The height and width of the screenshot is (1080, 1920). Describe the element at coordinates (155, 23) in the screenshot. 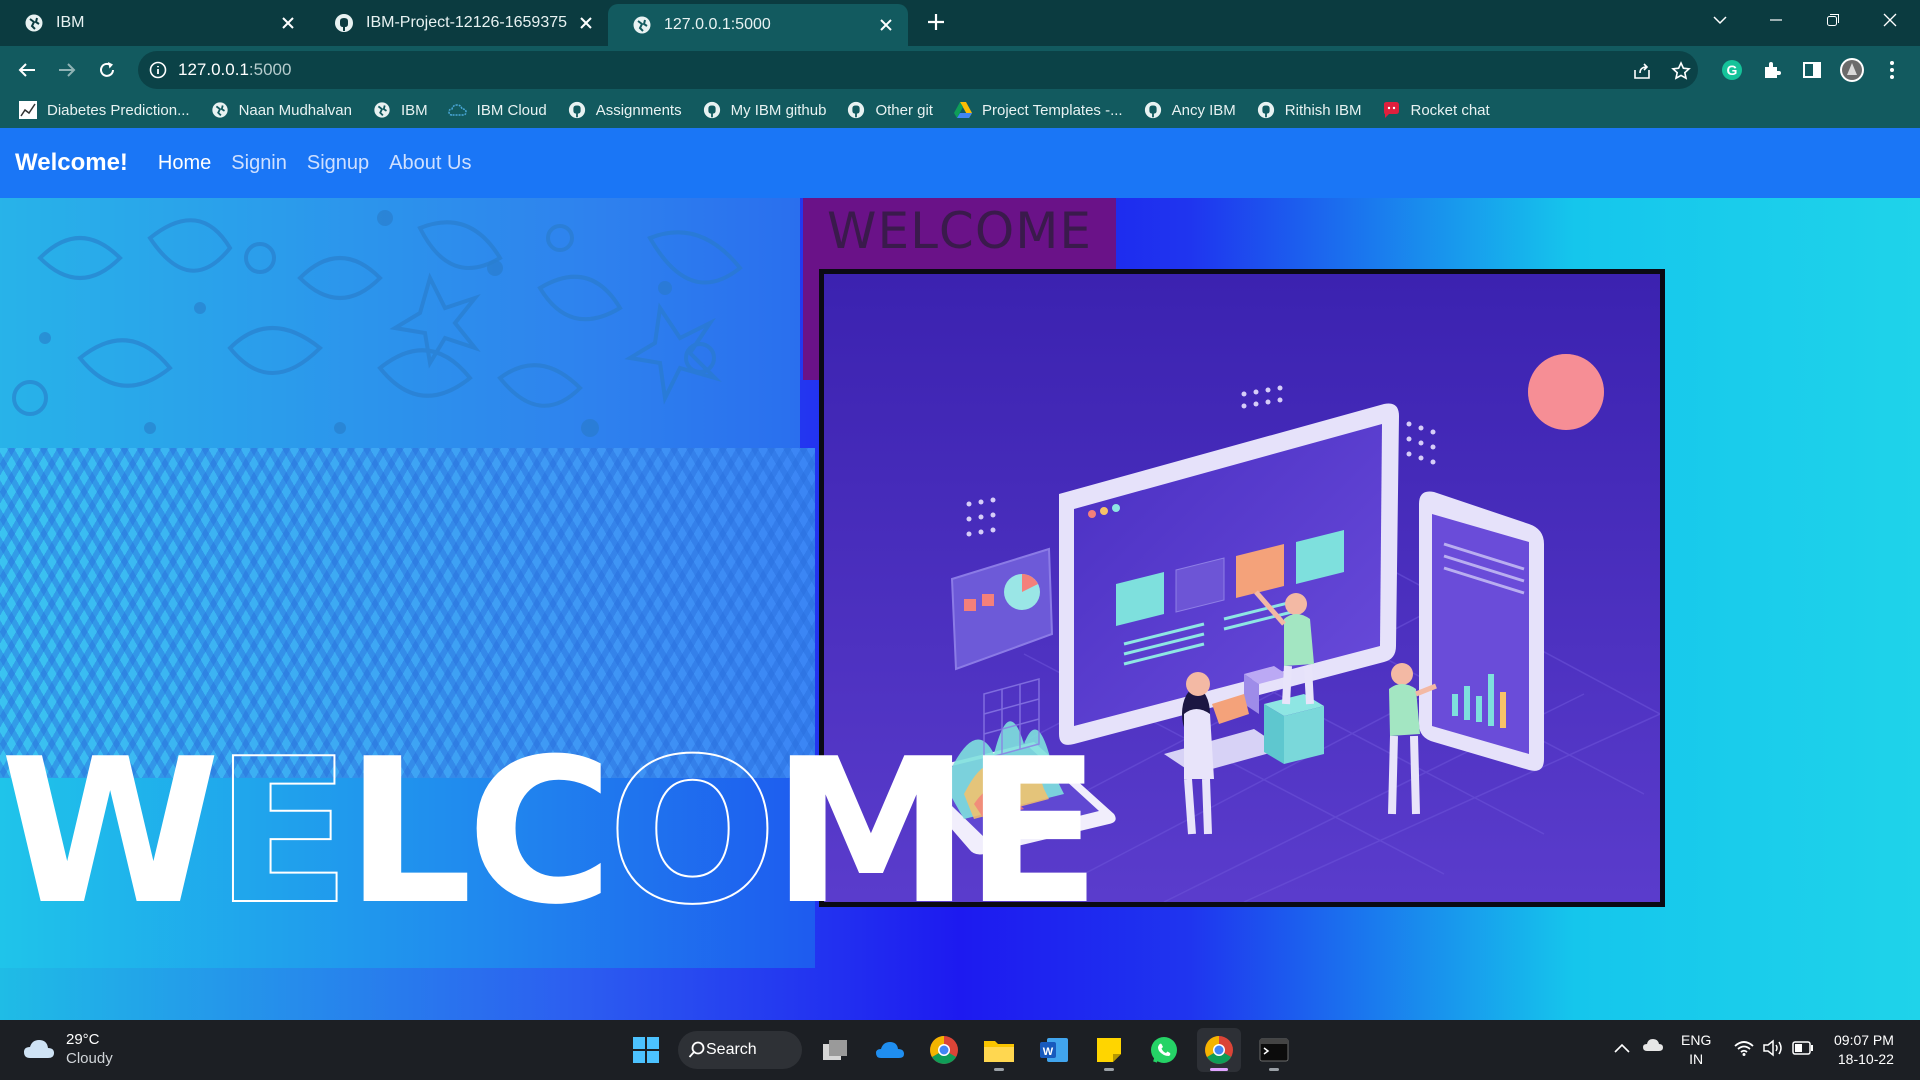

I see `tab-ibm: IBM` at that location.